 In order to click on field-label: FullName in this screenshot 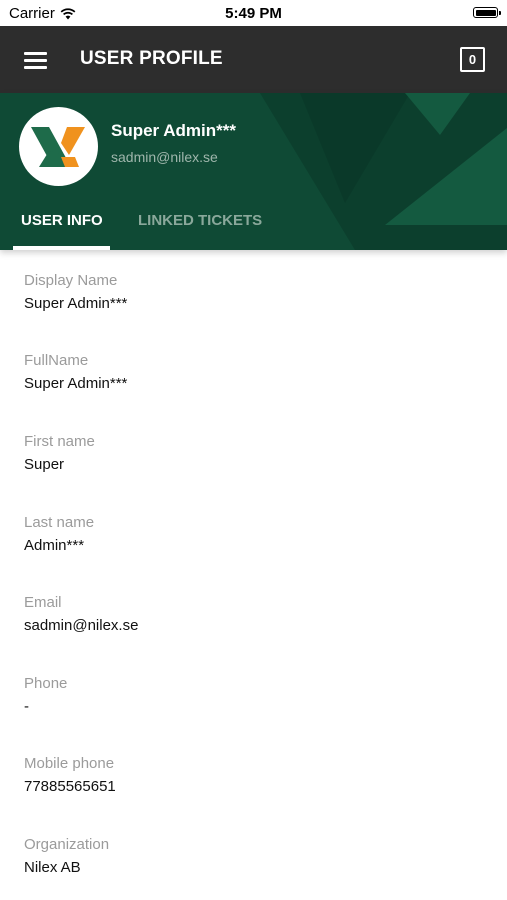, I will do `click(56, 360)`.